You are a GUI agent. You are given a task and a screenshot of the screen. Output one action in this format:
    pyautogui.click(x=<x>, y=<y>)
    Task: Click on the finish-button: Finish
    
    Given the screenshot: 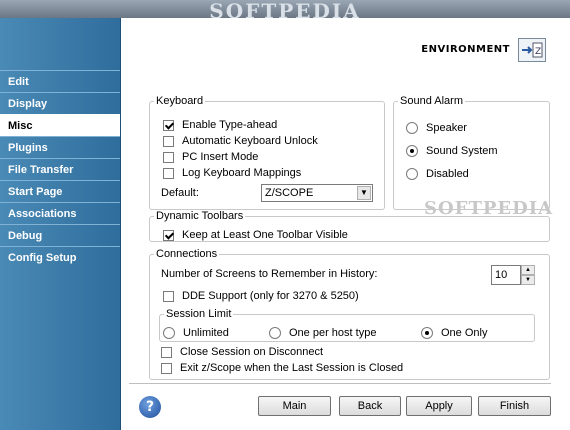 What is the action you would take?
    pyautogui.click(x=514, y=406)
    